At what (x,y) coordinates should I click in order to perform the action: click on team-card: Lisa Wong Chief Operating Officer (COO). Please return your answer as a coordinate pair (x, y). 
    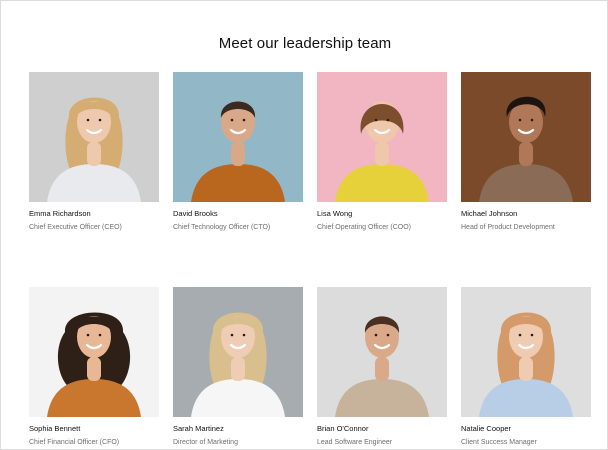
    Looking at the image, I should click on (382, 152).